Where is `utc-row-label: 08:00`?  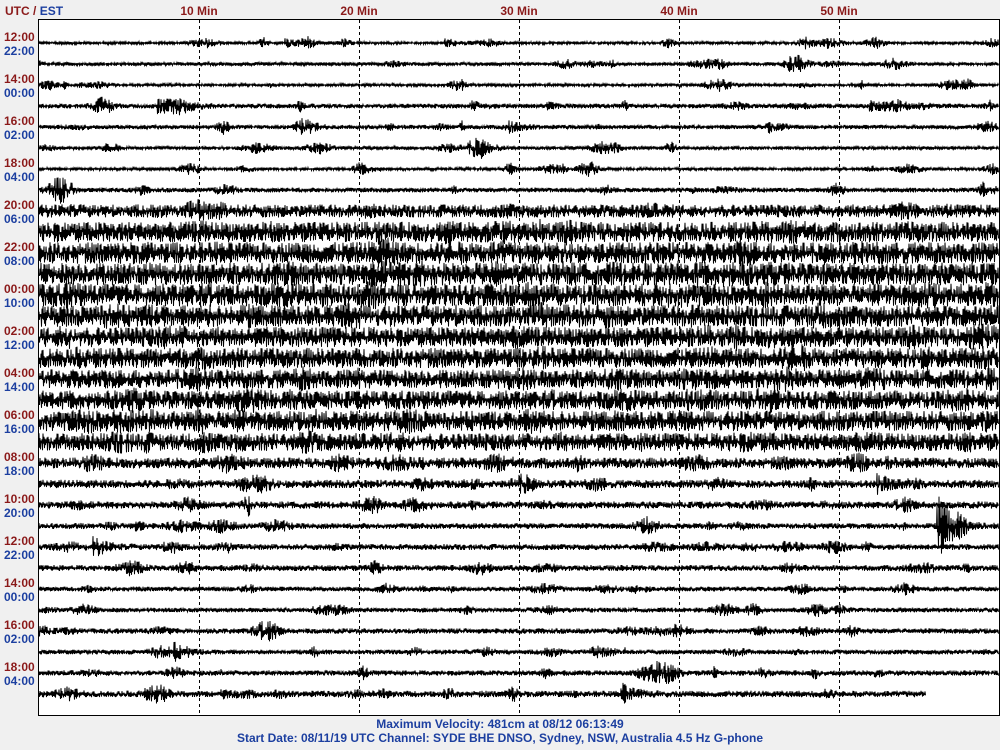 utc-row-label: 08:00 is located at coordinates (19, 457).